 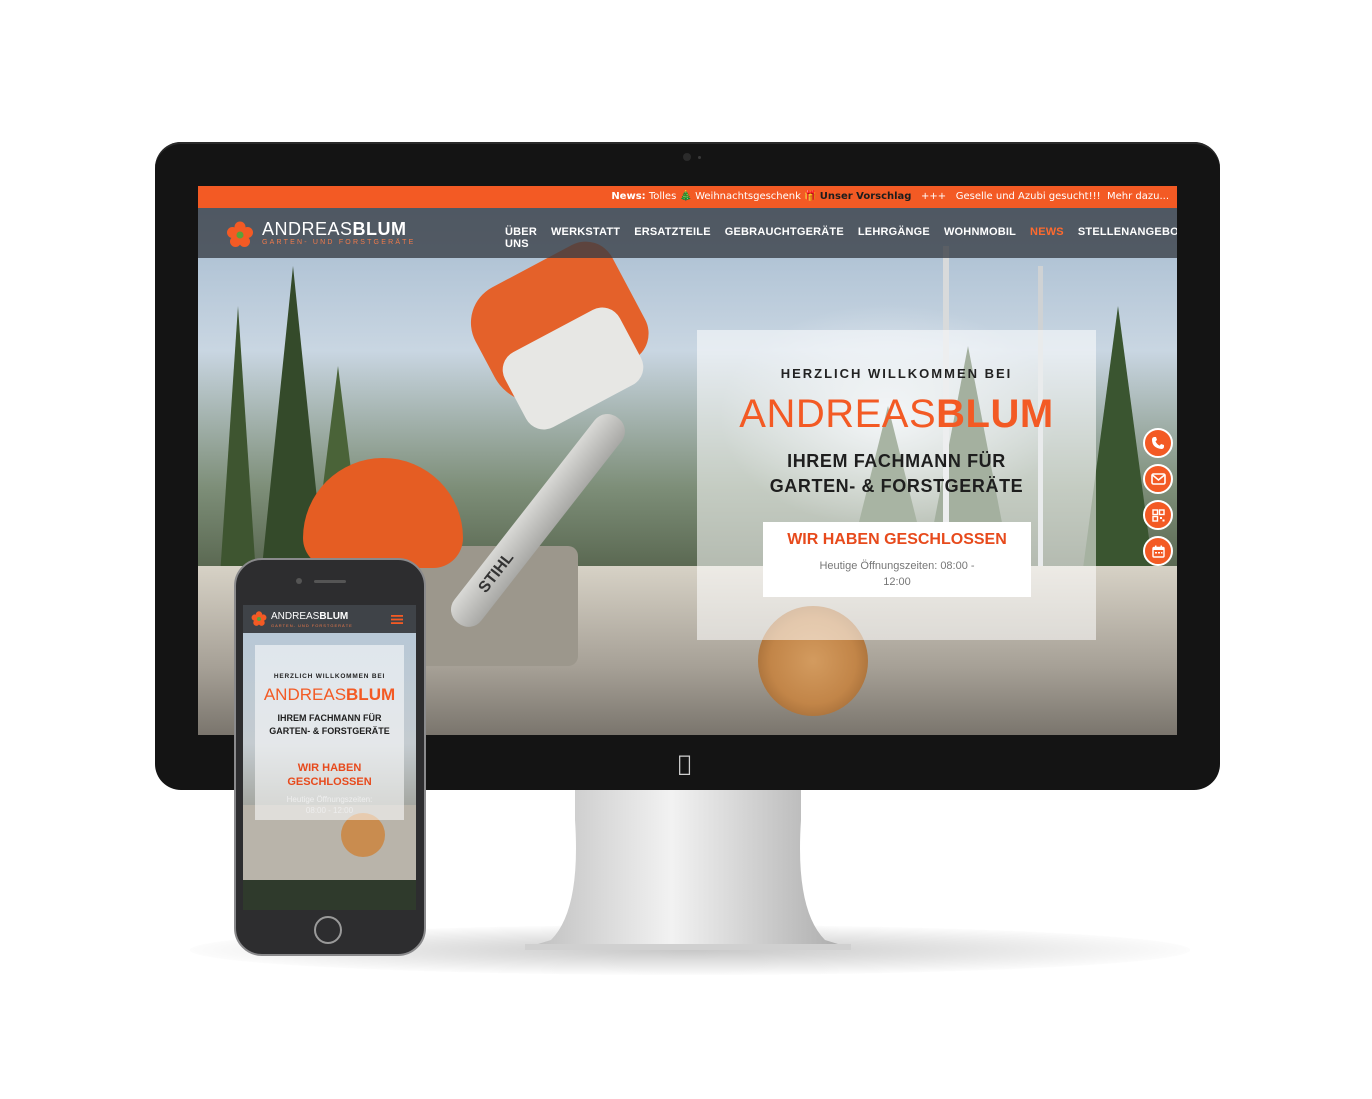 I want to click on logo-subtitle: GARTEN- UND FORSTGERÄTE, so click(x=339, y=242).